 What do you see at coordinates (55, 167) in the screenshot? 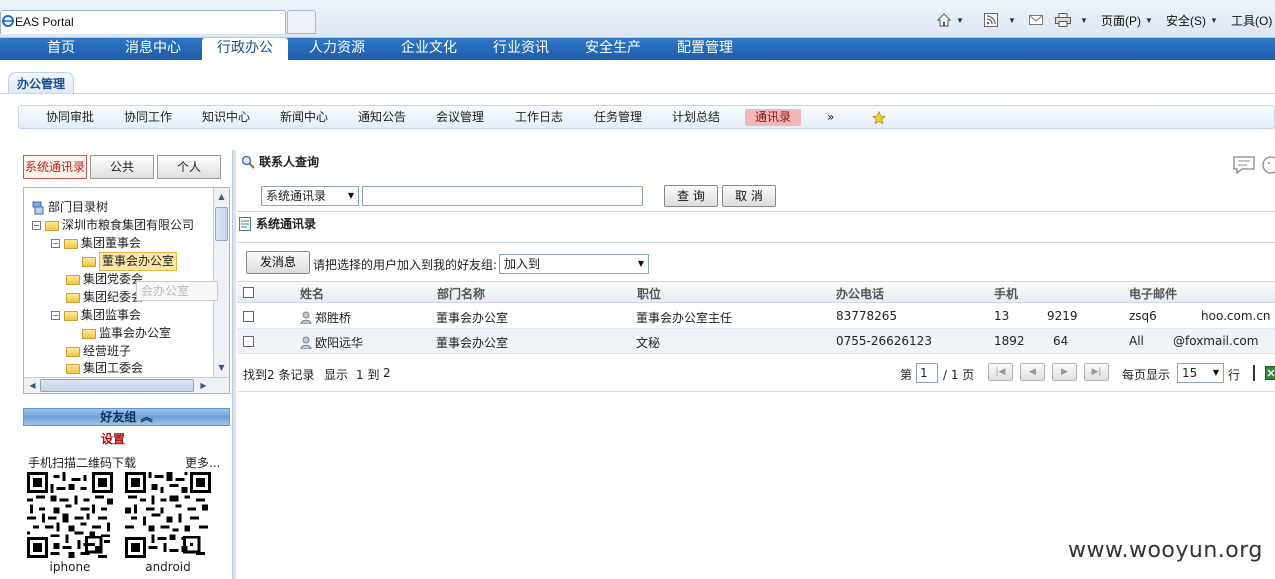
I see `tab-system-contacts: 系统通讯录` at bounding box center [55, 167].